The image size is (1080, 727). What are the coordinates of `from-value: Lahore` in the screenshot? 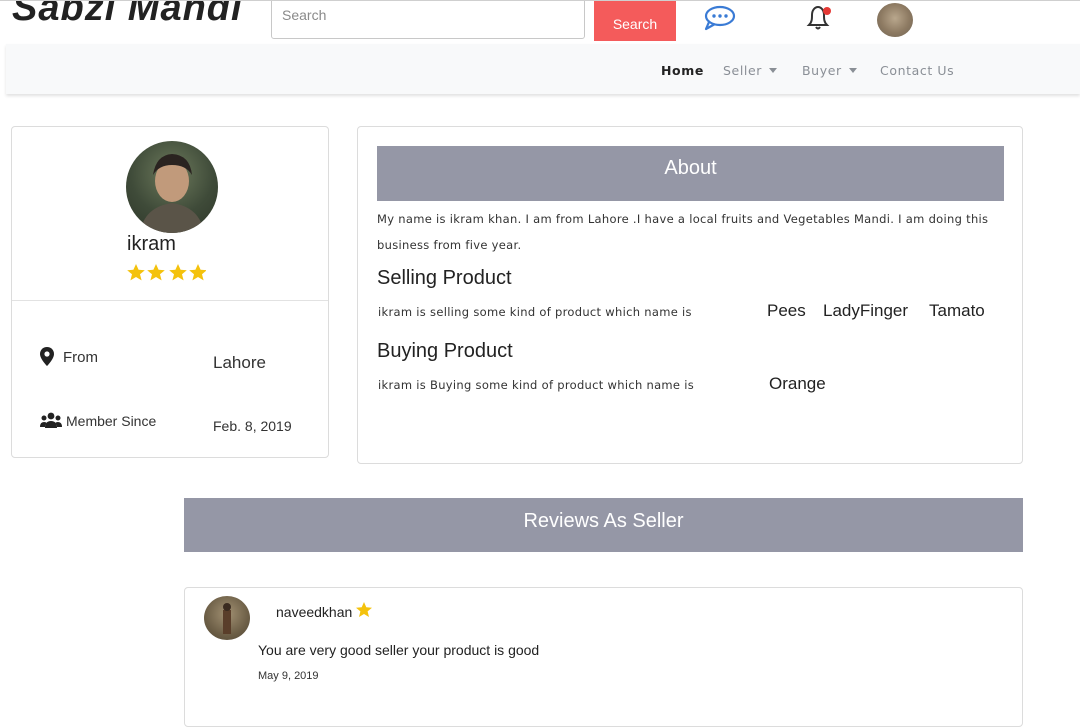 It's located at (239, 362).